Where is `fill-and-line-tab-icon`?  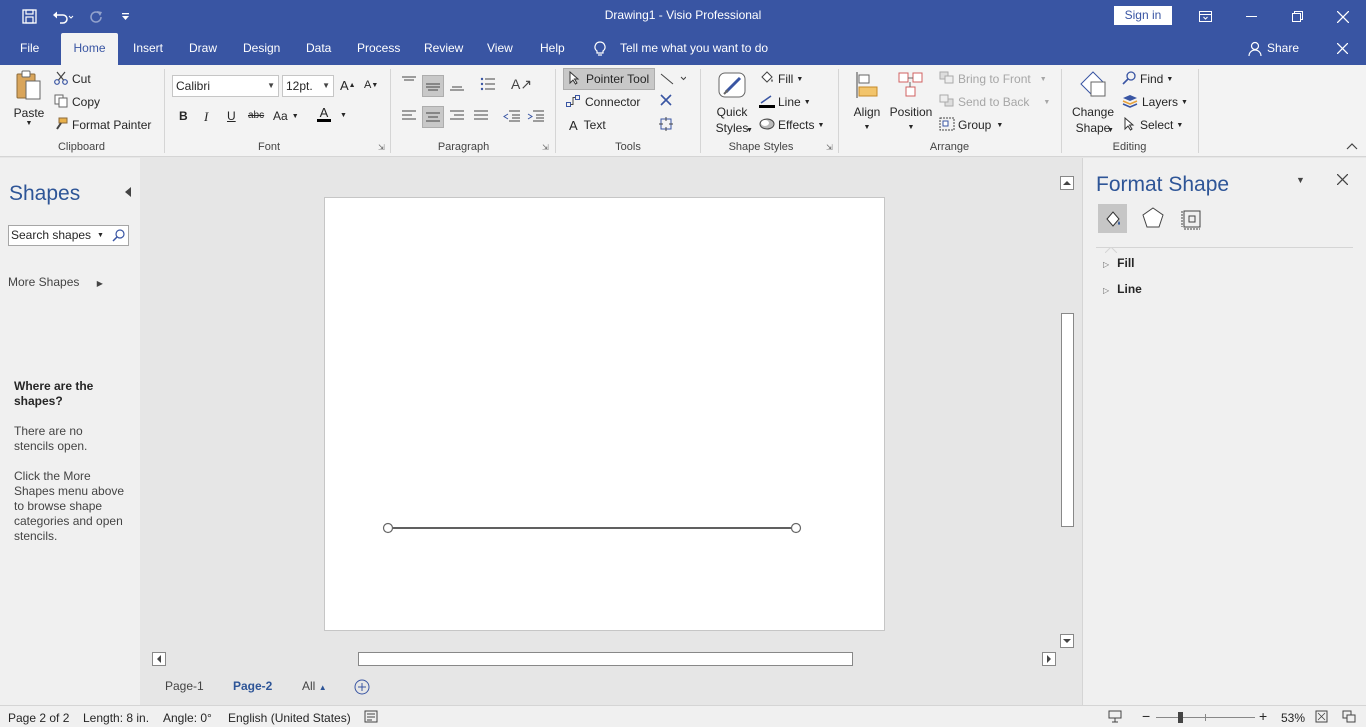
fill-and-line-tab-icon is located at coordinates (1112, 218).